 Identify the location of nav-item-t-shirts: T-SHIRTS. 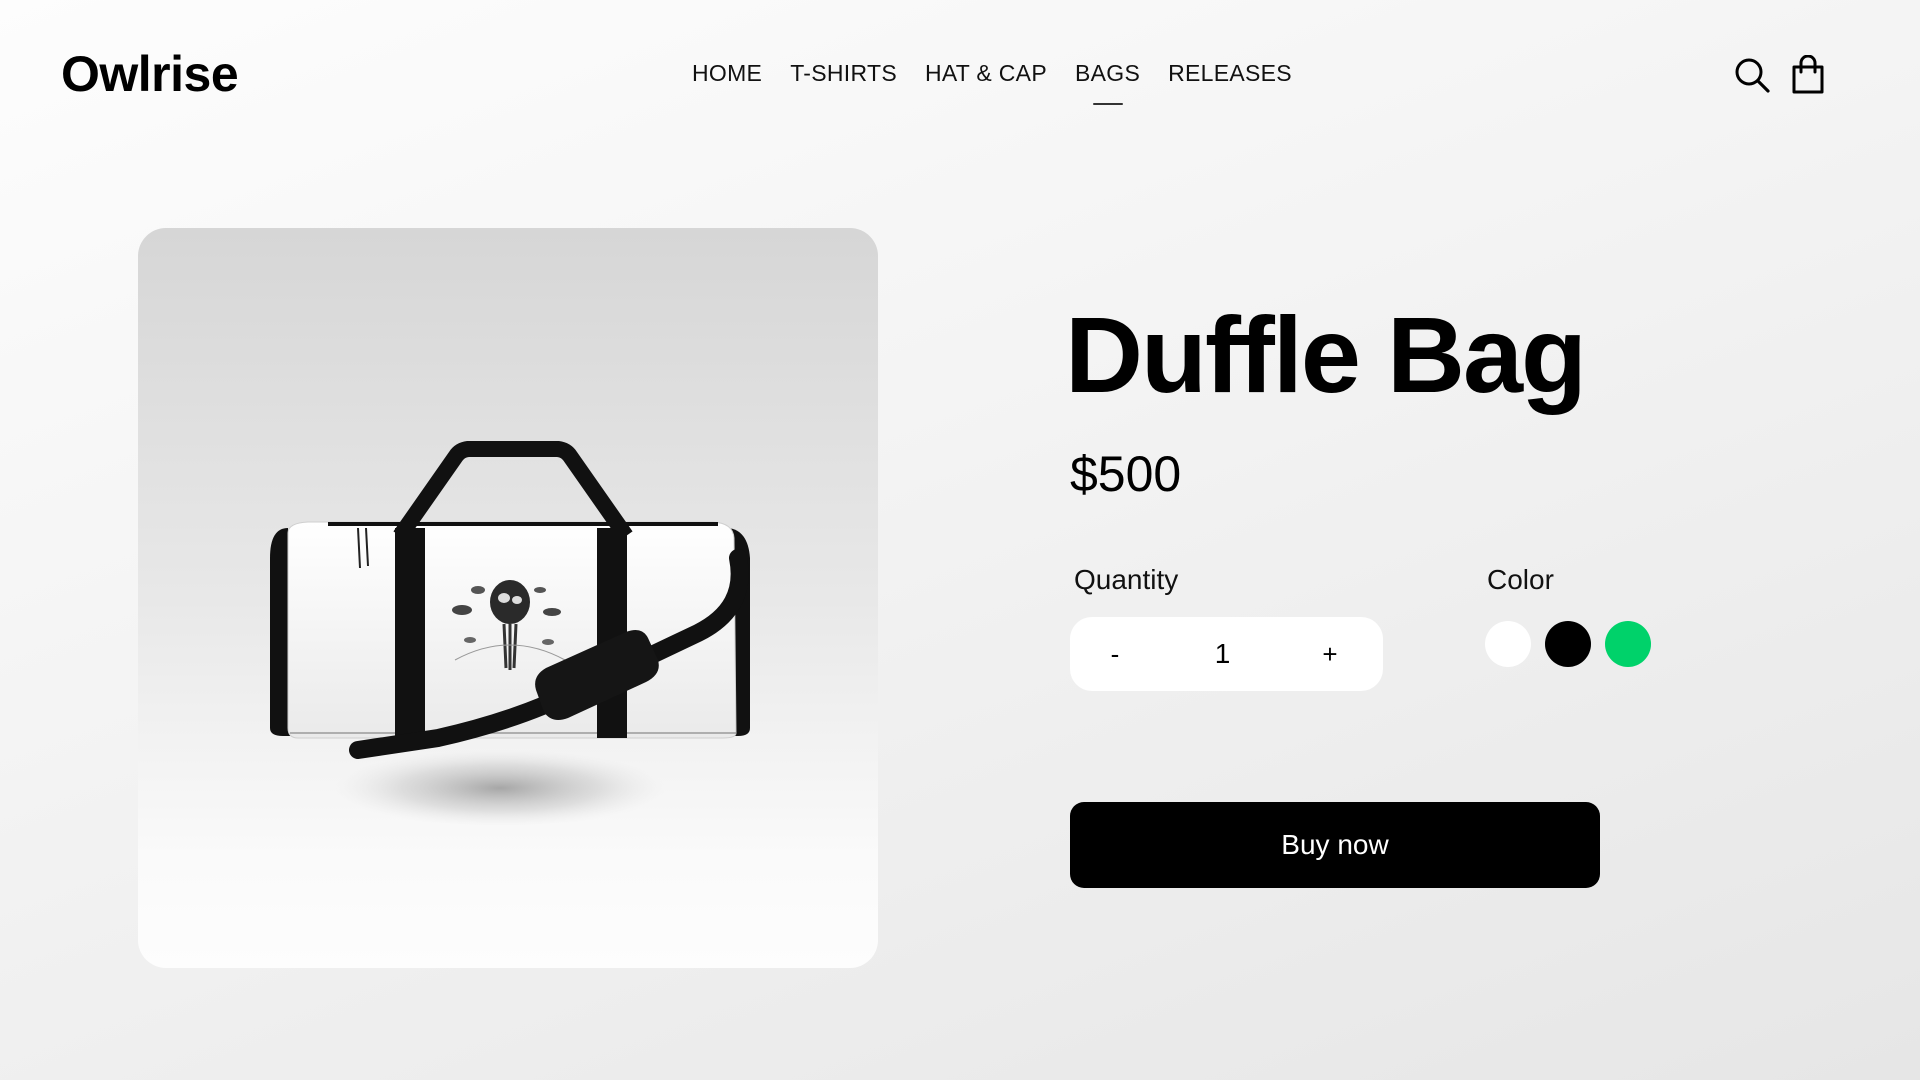
(843, 73).